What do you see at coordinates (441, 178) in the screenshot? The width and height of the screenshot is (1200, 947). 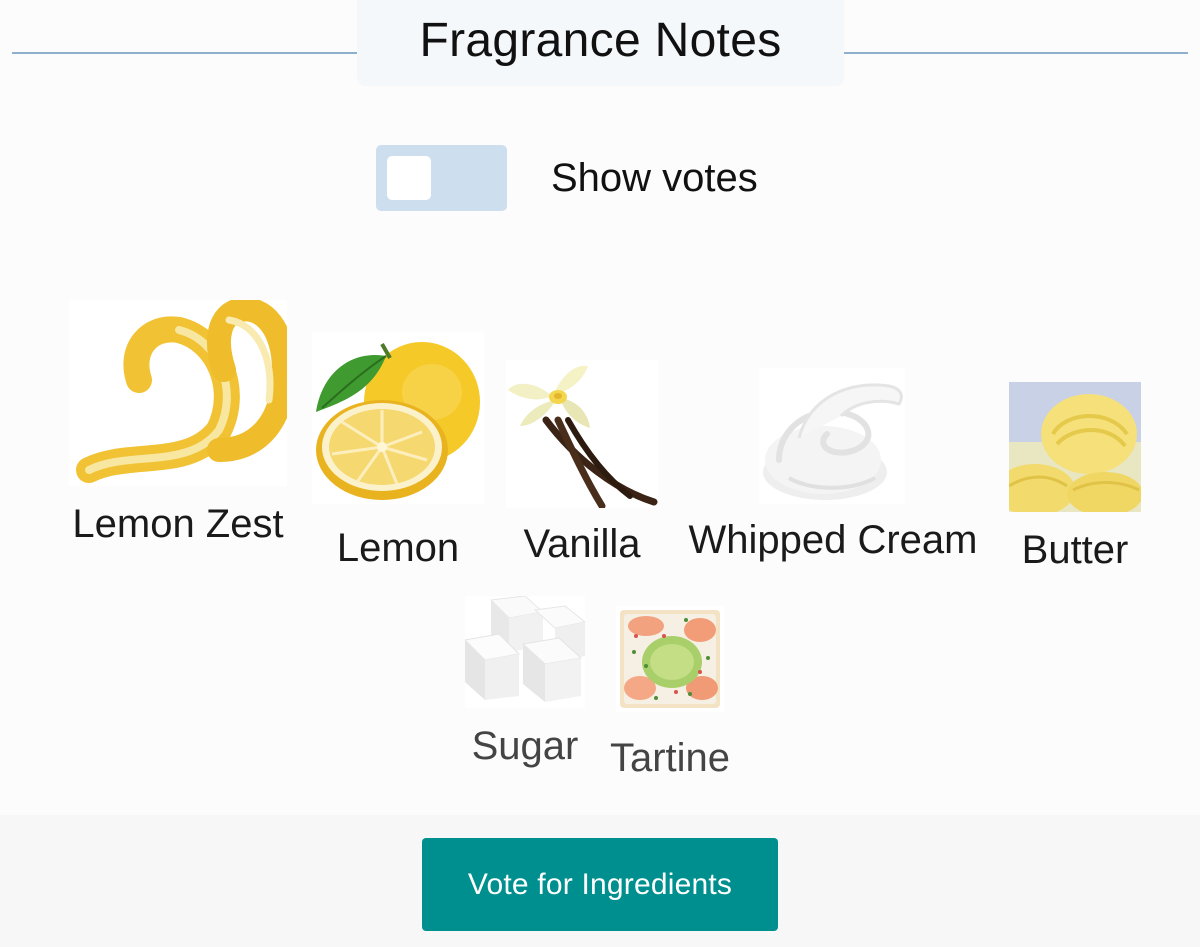 I see `show-votes-toggle` at bounding box center [441, 178].